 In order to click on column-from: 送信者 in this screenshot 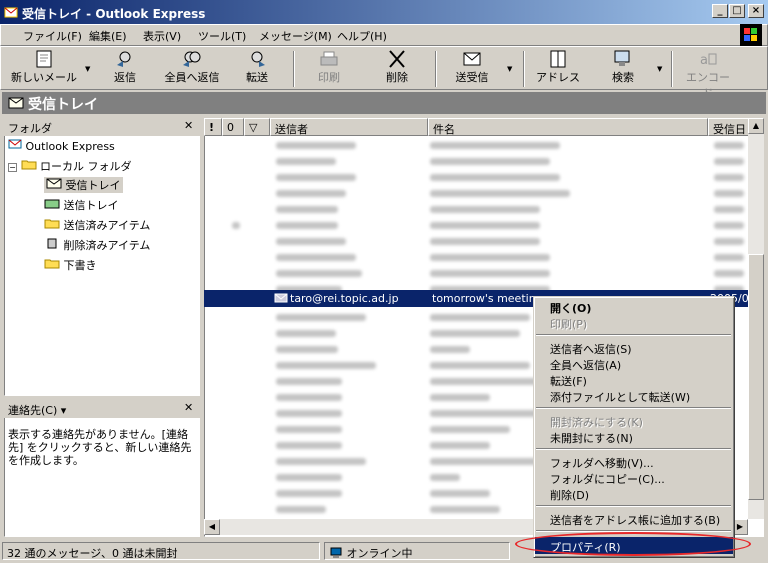, I will do `click(349, 127)`.